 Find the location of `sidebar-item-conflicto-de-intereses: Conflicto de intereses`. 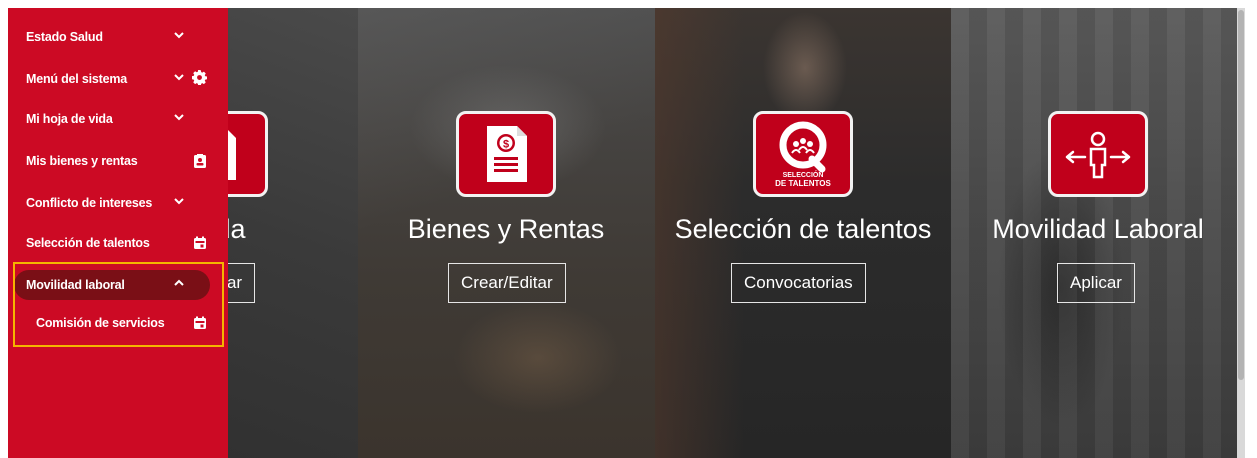

sidebar-item-conflicto-de-intereses: Conflicto de intereses is located at coordinates (118, 203).